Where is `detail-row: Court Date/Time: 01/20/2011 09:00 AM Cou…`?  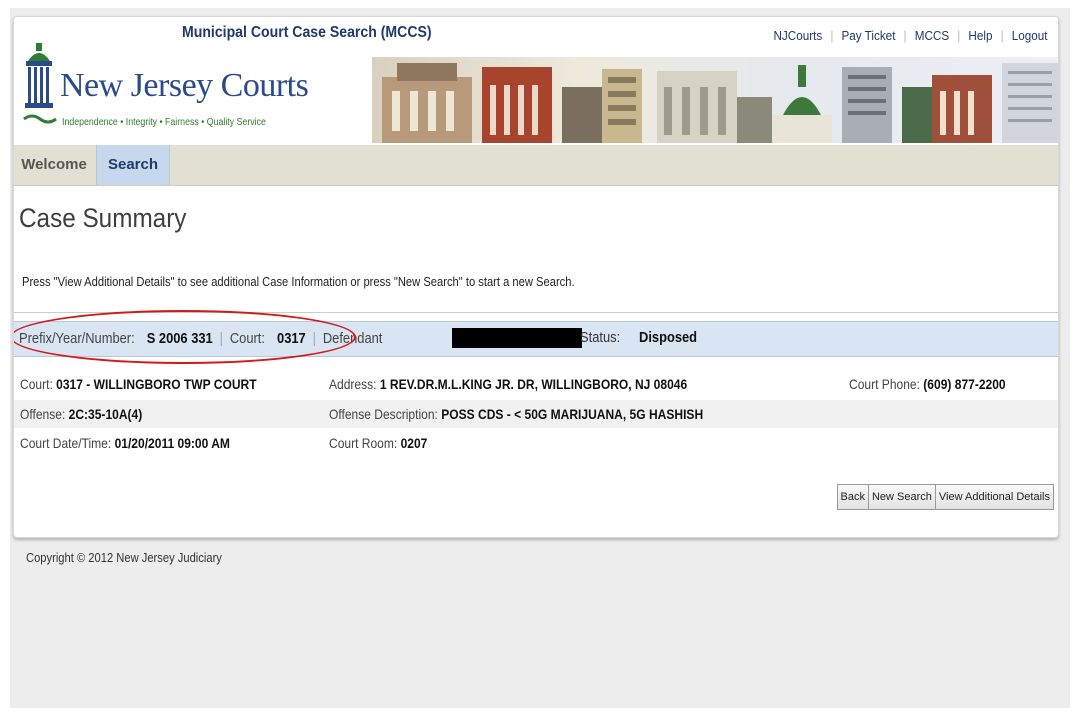 detail-row: Court Date/Time: 01/20/2011 09:00 AM Cou… is located at coordinates (536, 443).